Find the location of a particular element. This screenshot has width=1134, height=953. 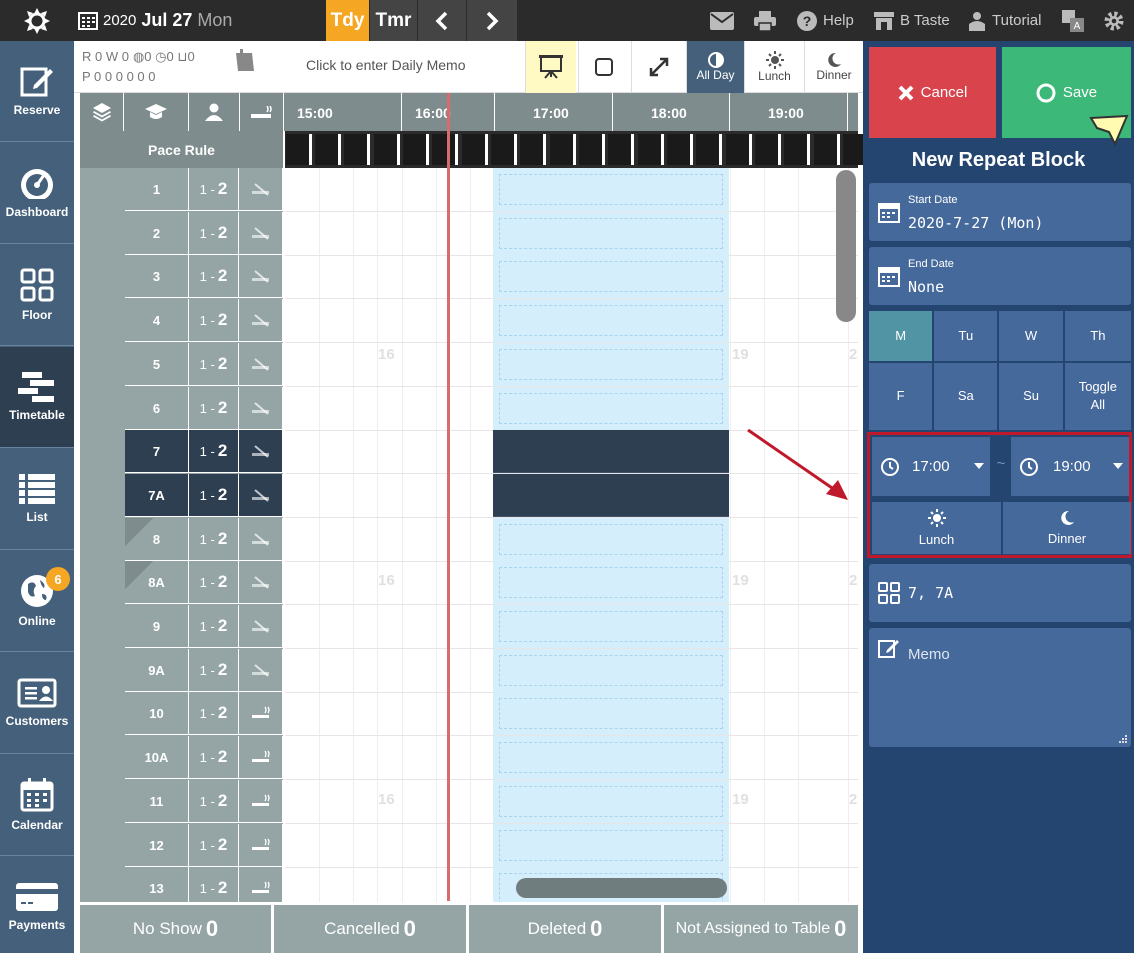

pace-rule-label: Pace Rule is located at coordinates (181, 149).